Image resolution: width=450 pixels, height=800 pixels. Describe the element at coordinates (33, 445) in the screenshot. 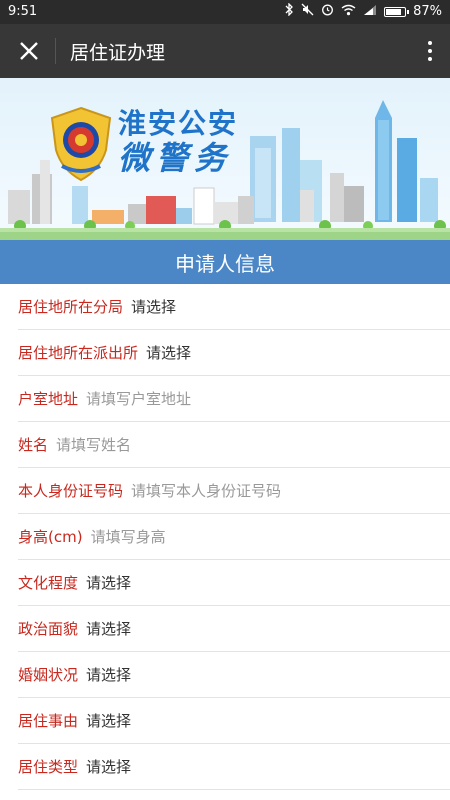

I see `field-label: 姓名` at that location.